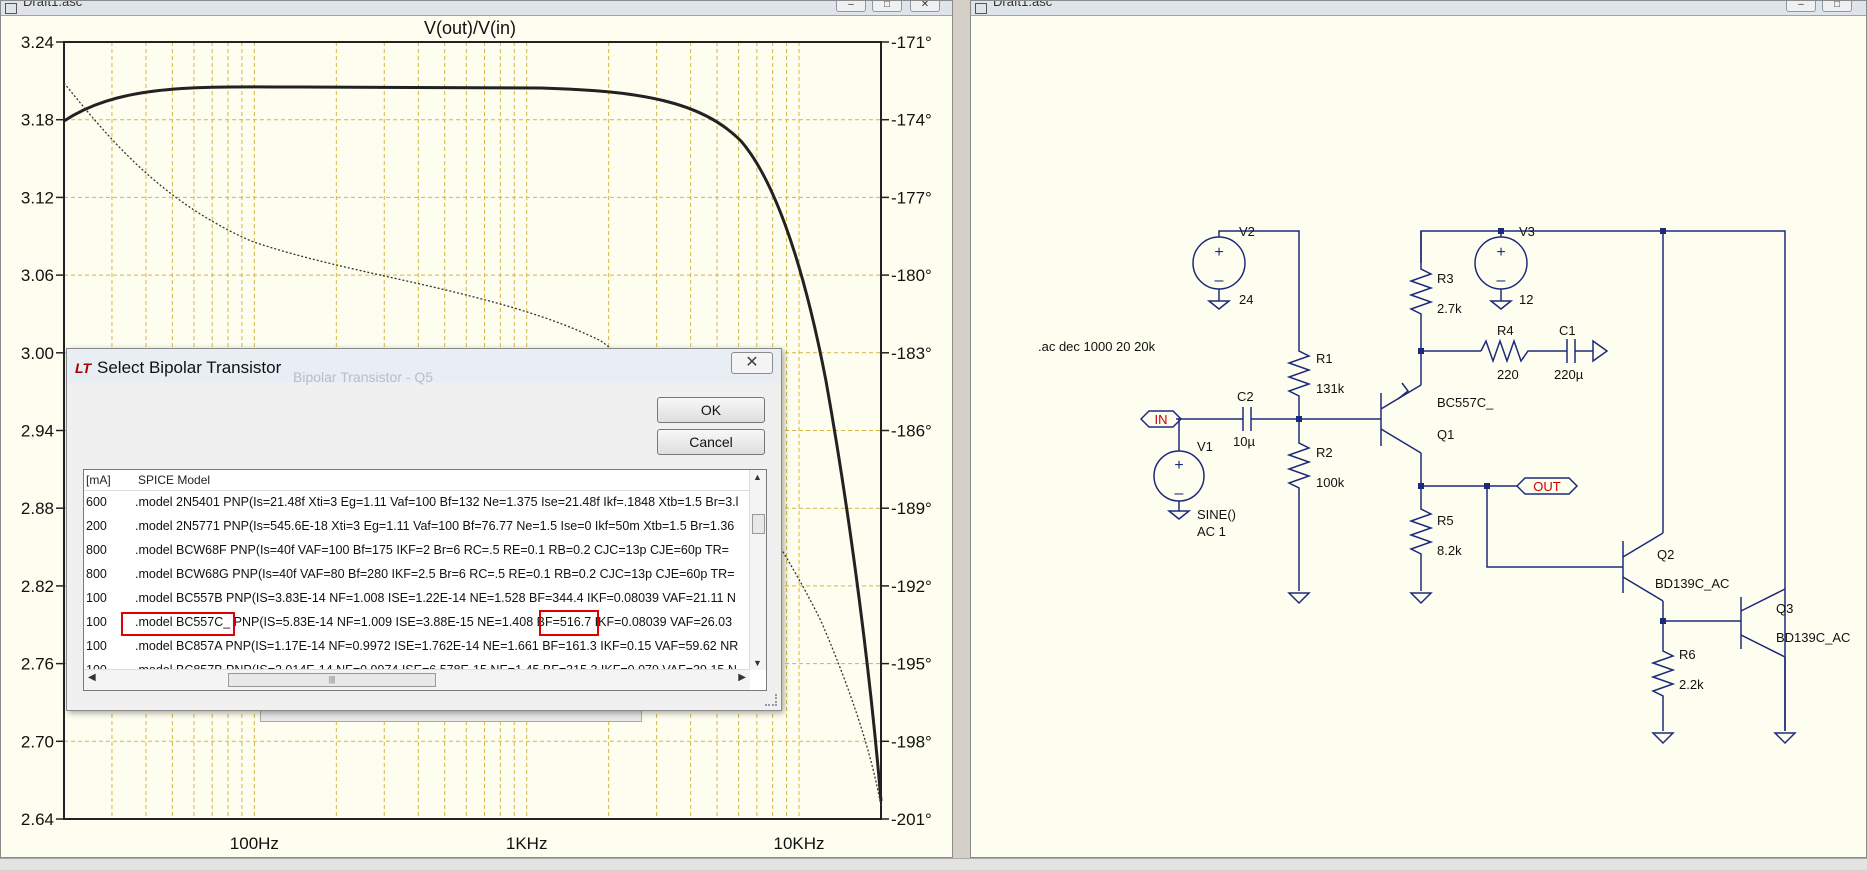 This screenshot has height=871, width=1867. What do you see at coordinates (933, 864) in the screenshot?
I see `status-strip` at bounding box center [933, 864].